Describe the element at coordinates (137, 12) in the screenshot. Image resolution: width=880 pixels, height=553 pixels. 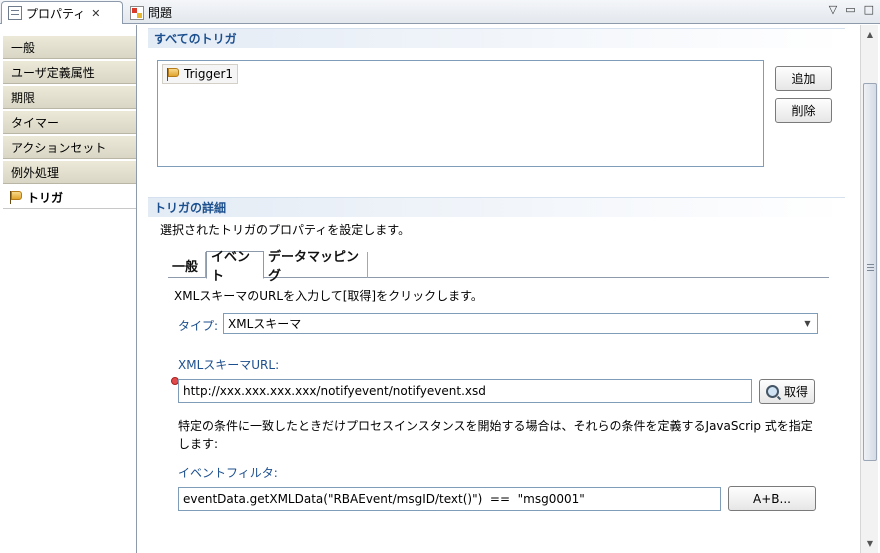
I see `problems-icon` at that location.